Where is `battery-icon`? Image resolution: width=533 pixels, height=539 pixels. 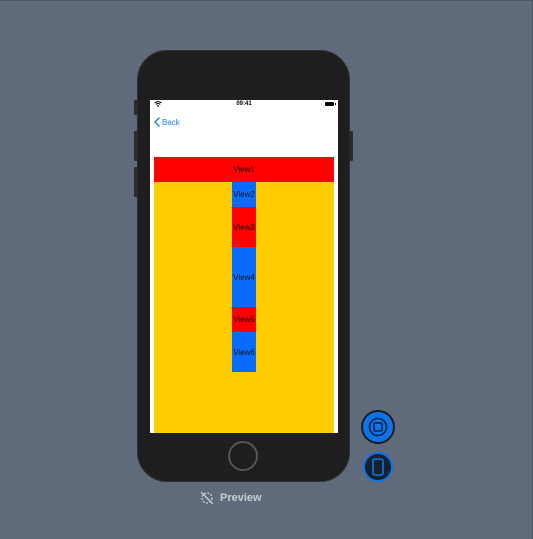
battery-icon is located at coordinates (330, 104).